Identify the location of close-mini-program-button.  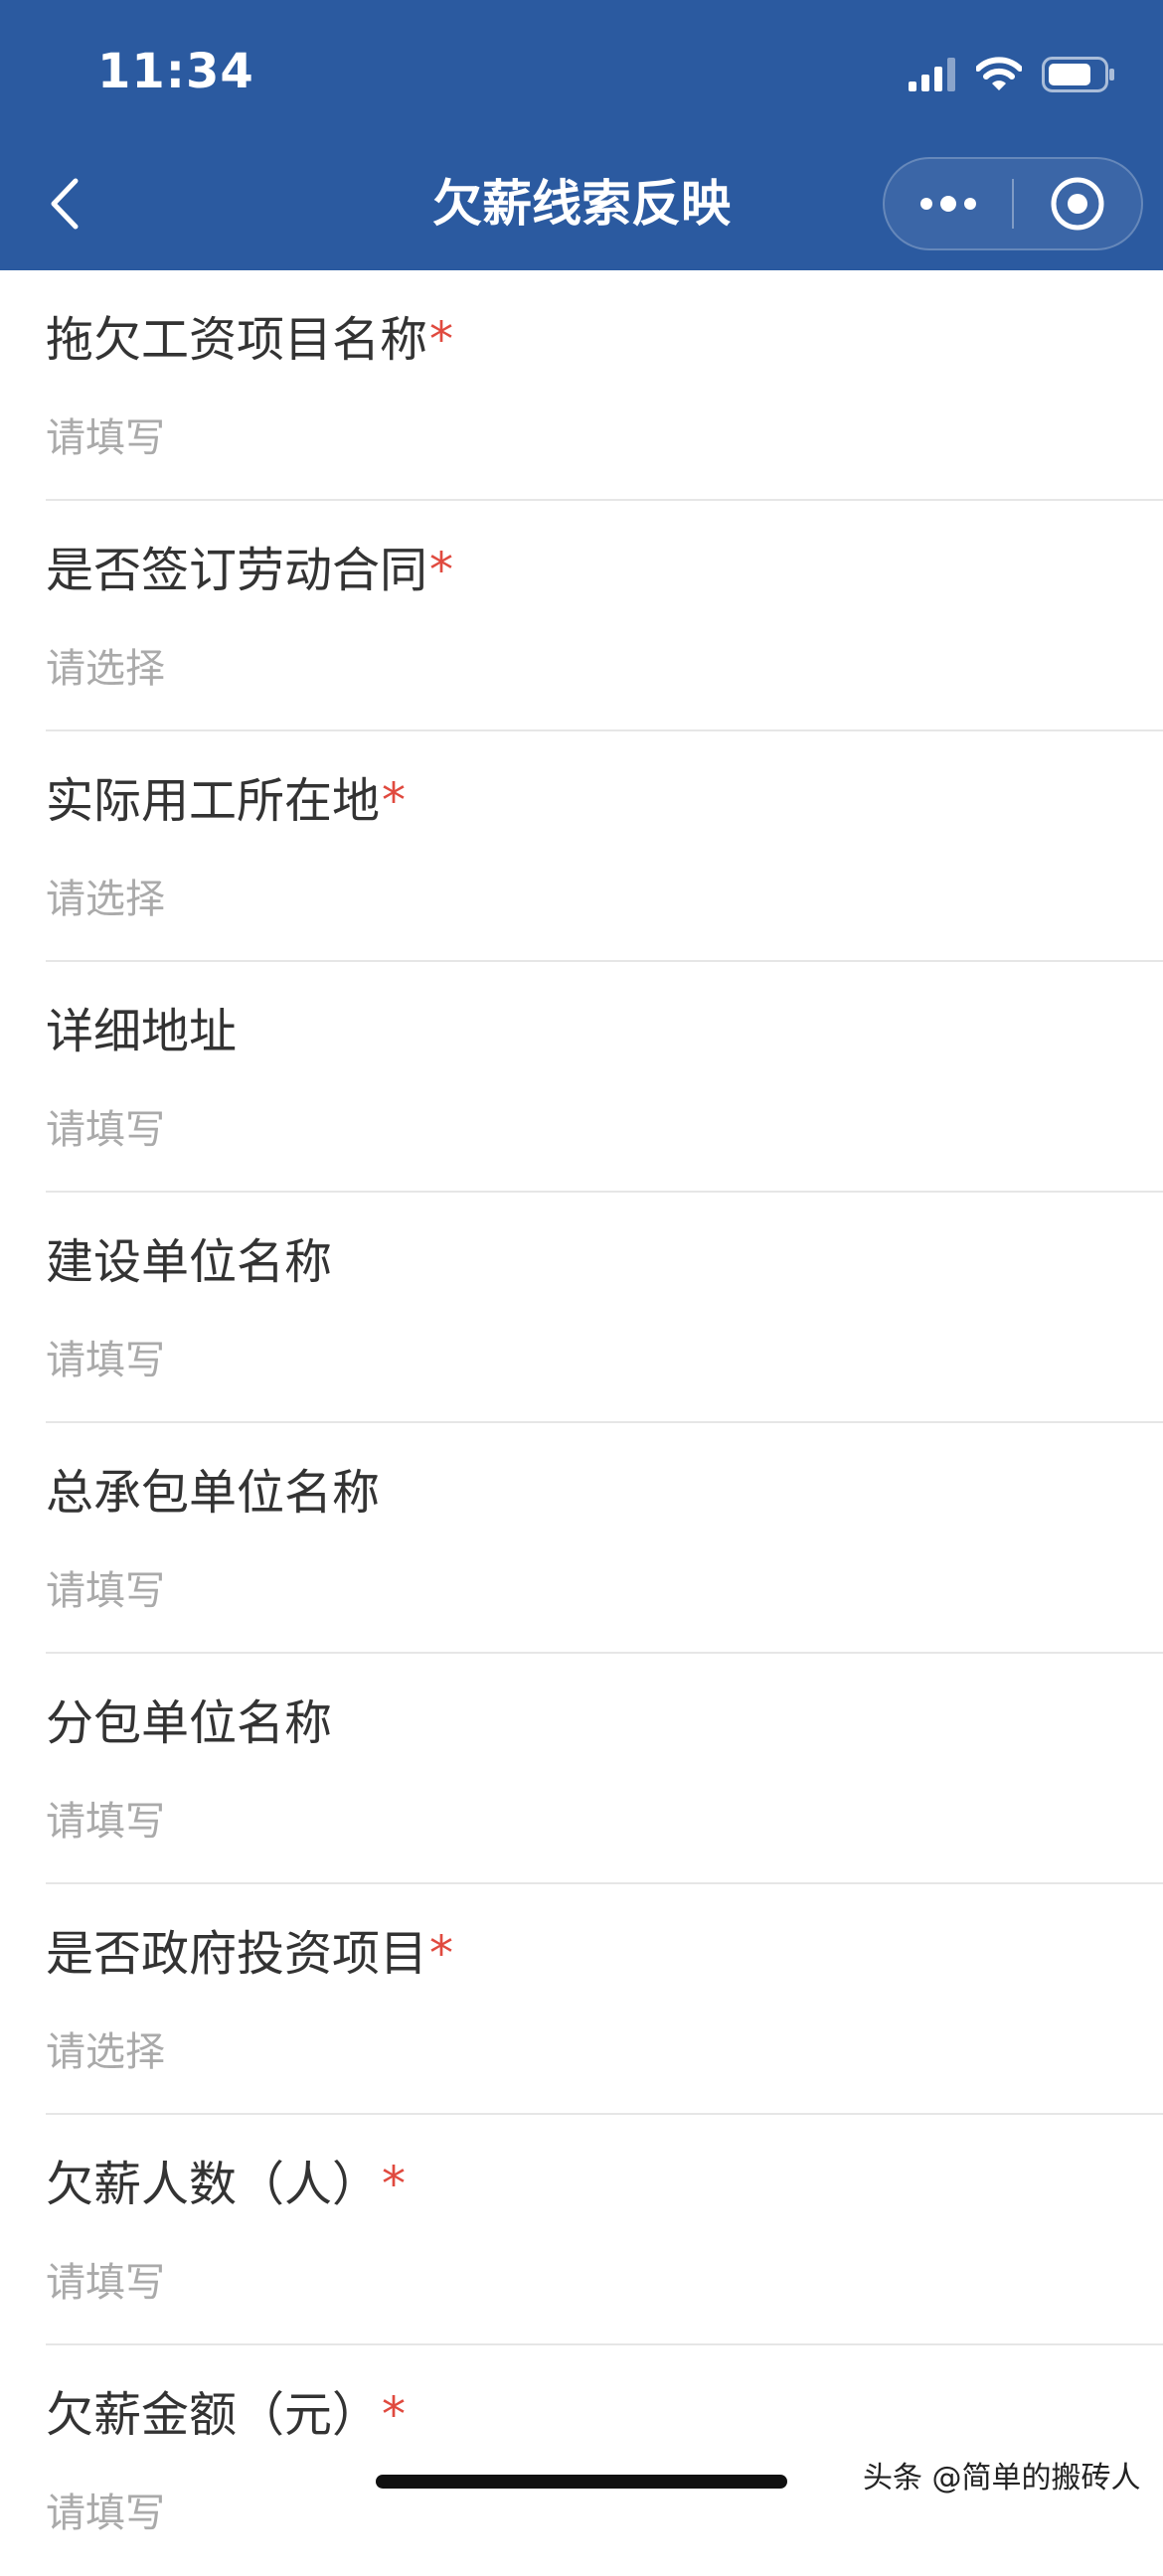
(1077, 203).